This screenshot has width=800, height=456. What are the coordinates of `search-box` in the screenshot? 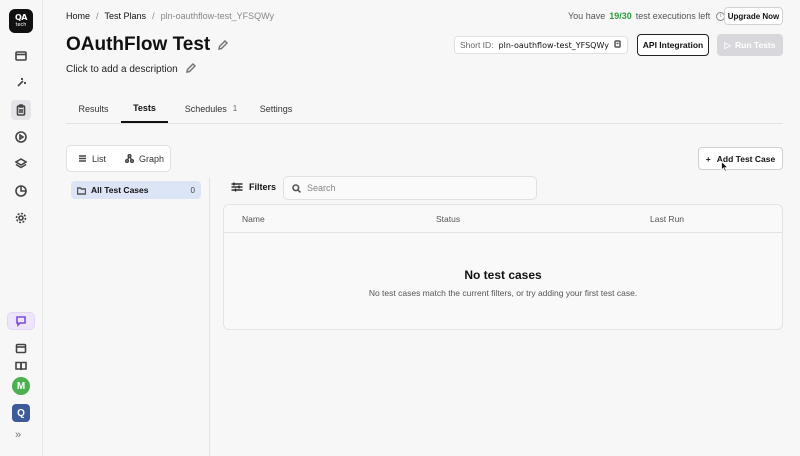 It's located at (410, 188).